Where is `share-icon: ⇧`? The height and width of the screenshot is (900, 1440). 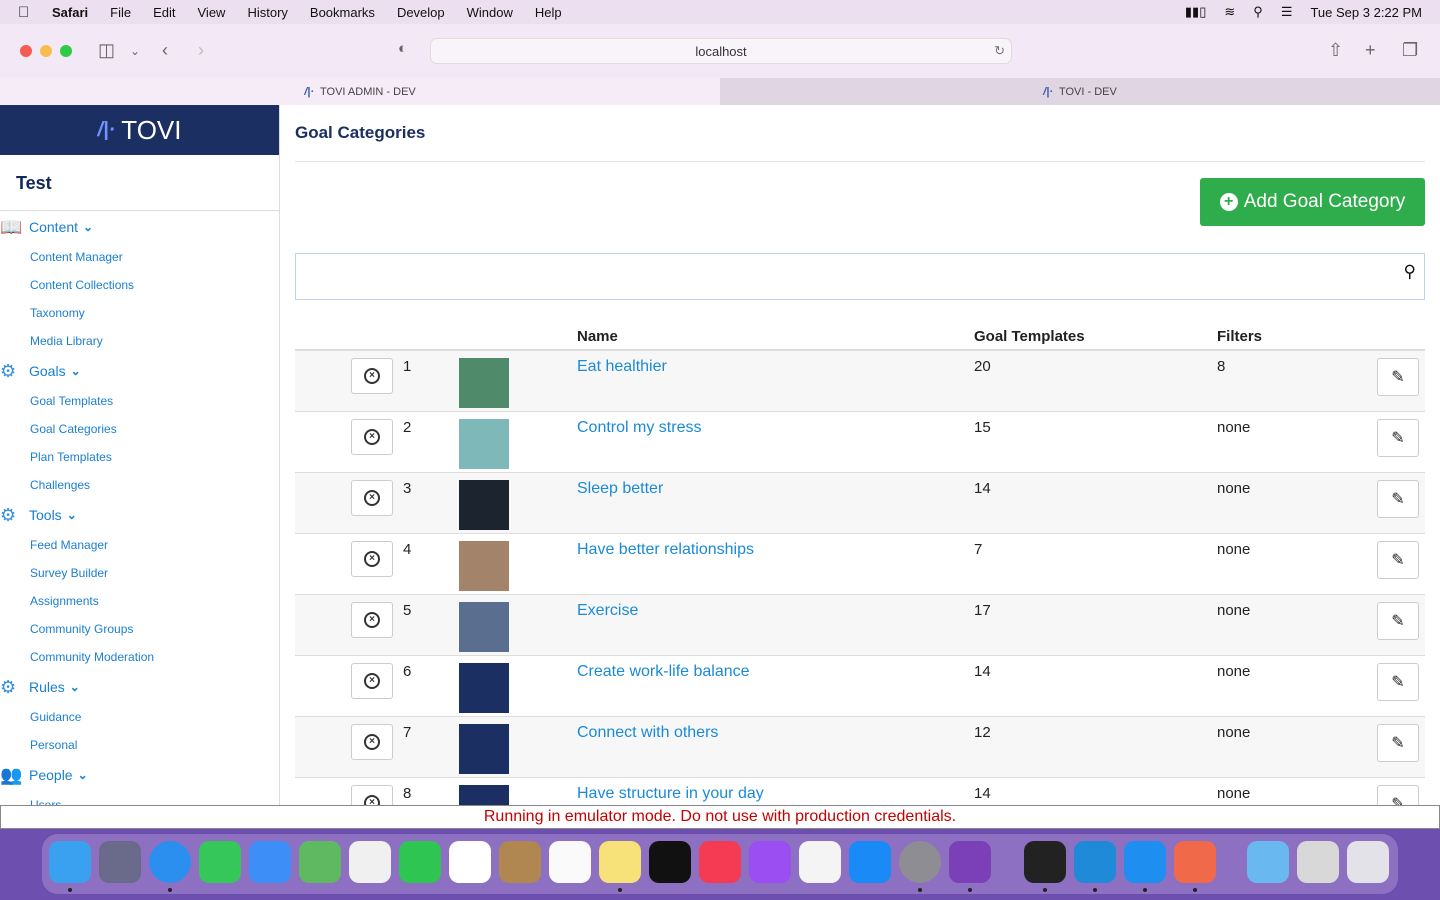
share-icon: ⇧ is located at coordinates (1335, 50).